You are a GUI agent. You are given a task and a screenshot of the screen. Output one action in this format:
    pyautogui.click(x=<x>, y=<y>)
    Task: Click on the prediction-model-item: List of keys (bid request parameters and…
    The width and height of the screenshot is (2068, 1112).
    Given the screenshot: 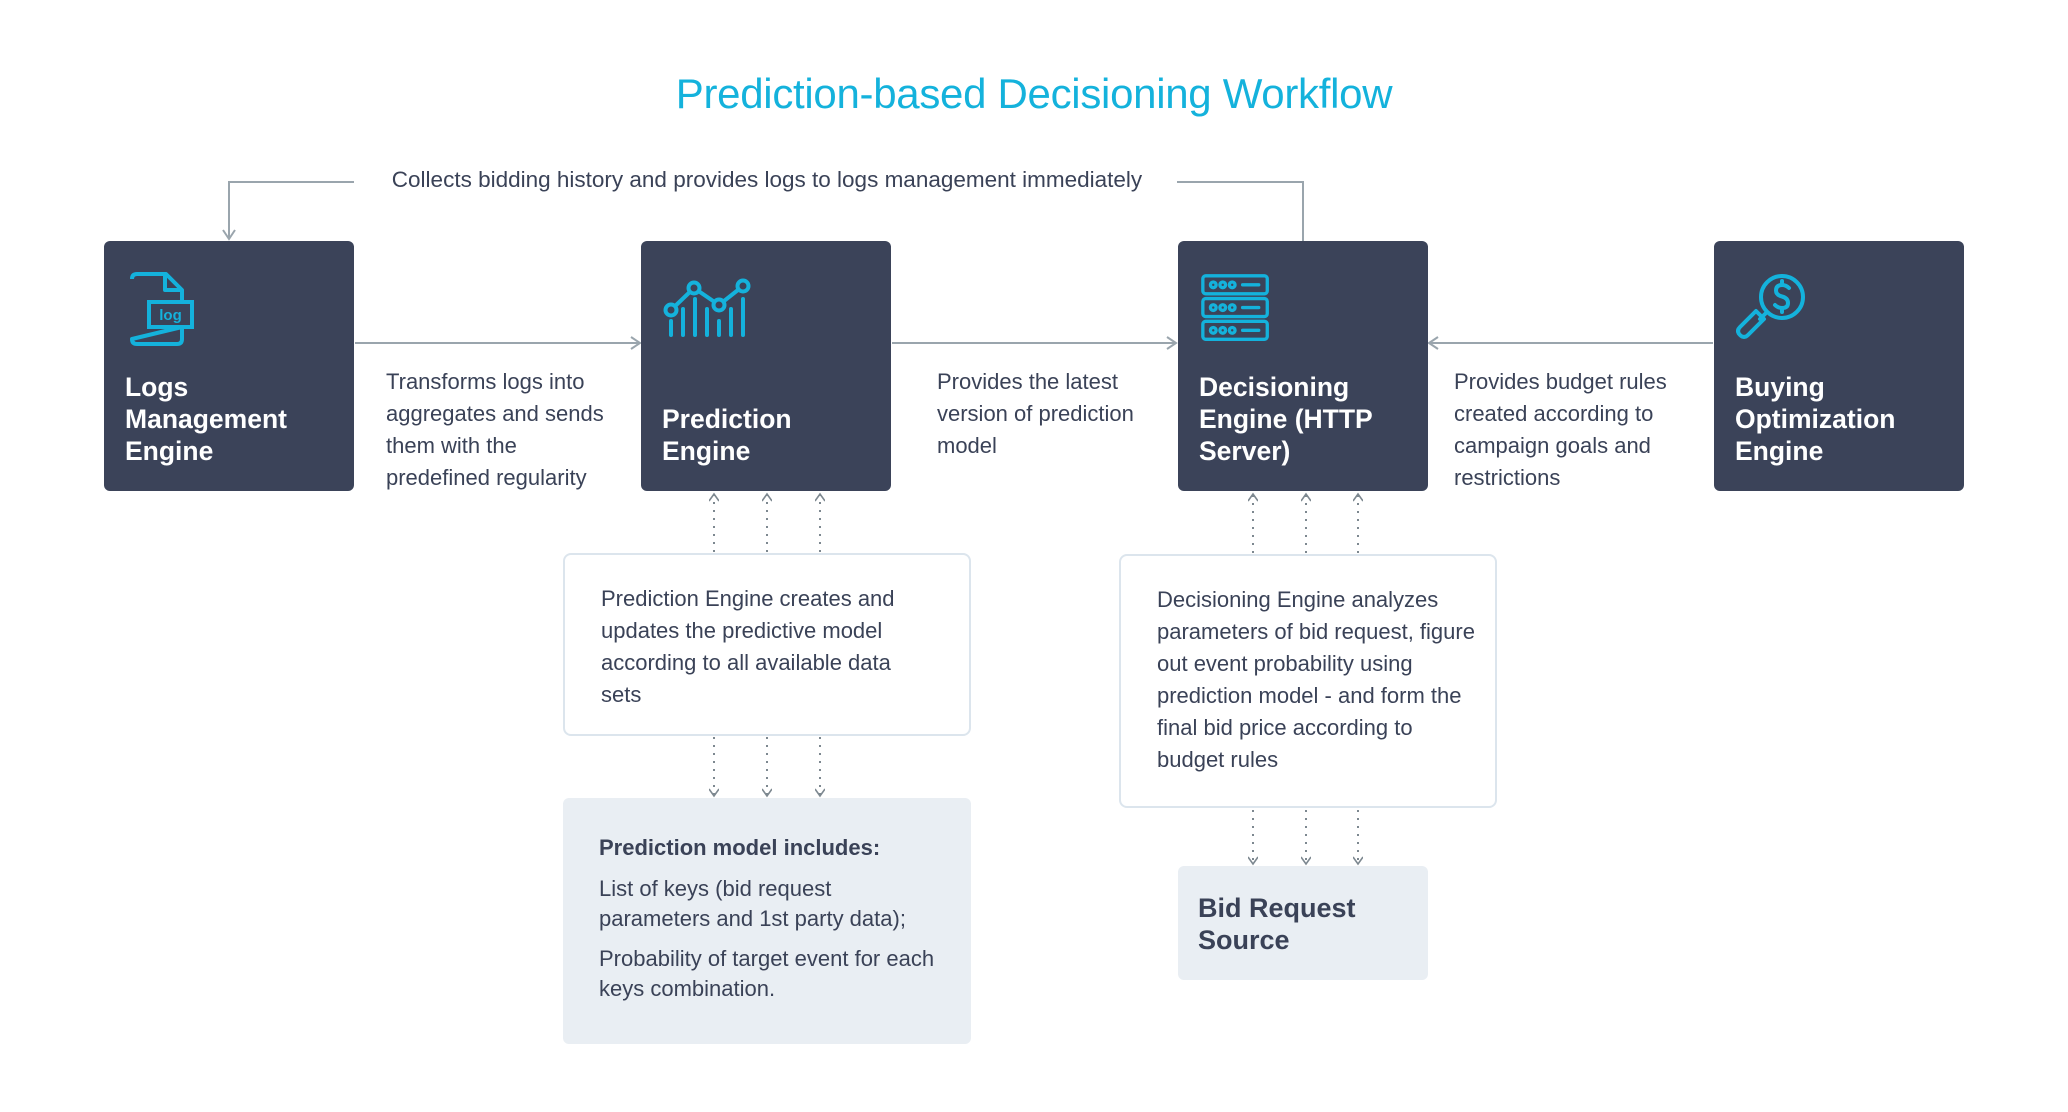 What is the action you would take?
    pyautogui.click(x=752, y=903)
    